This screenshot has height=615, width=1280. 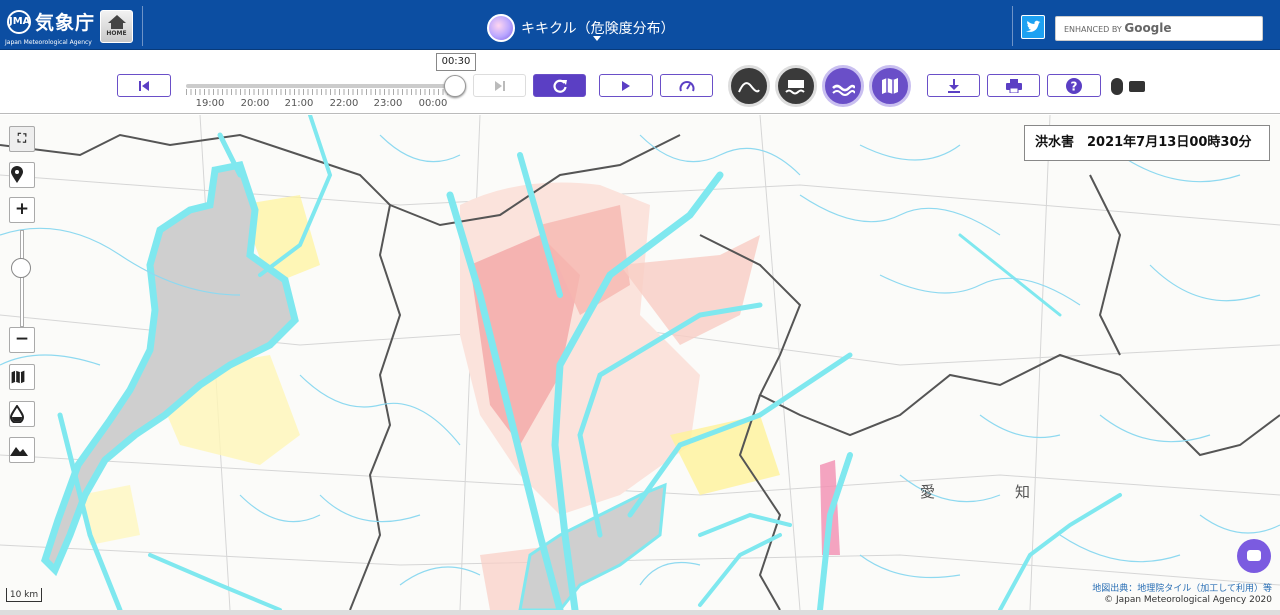 I want to click on zoom-out-icon: −, so click(x=22, y=339).